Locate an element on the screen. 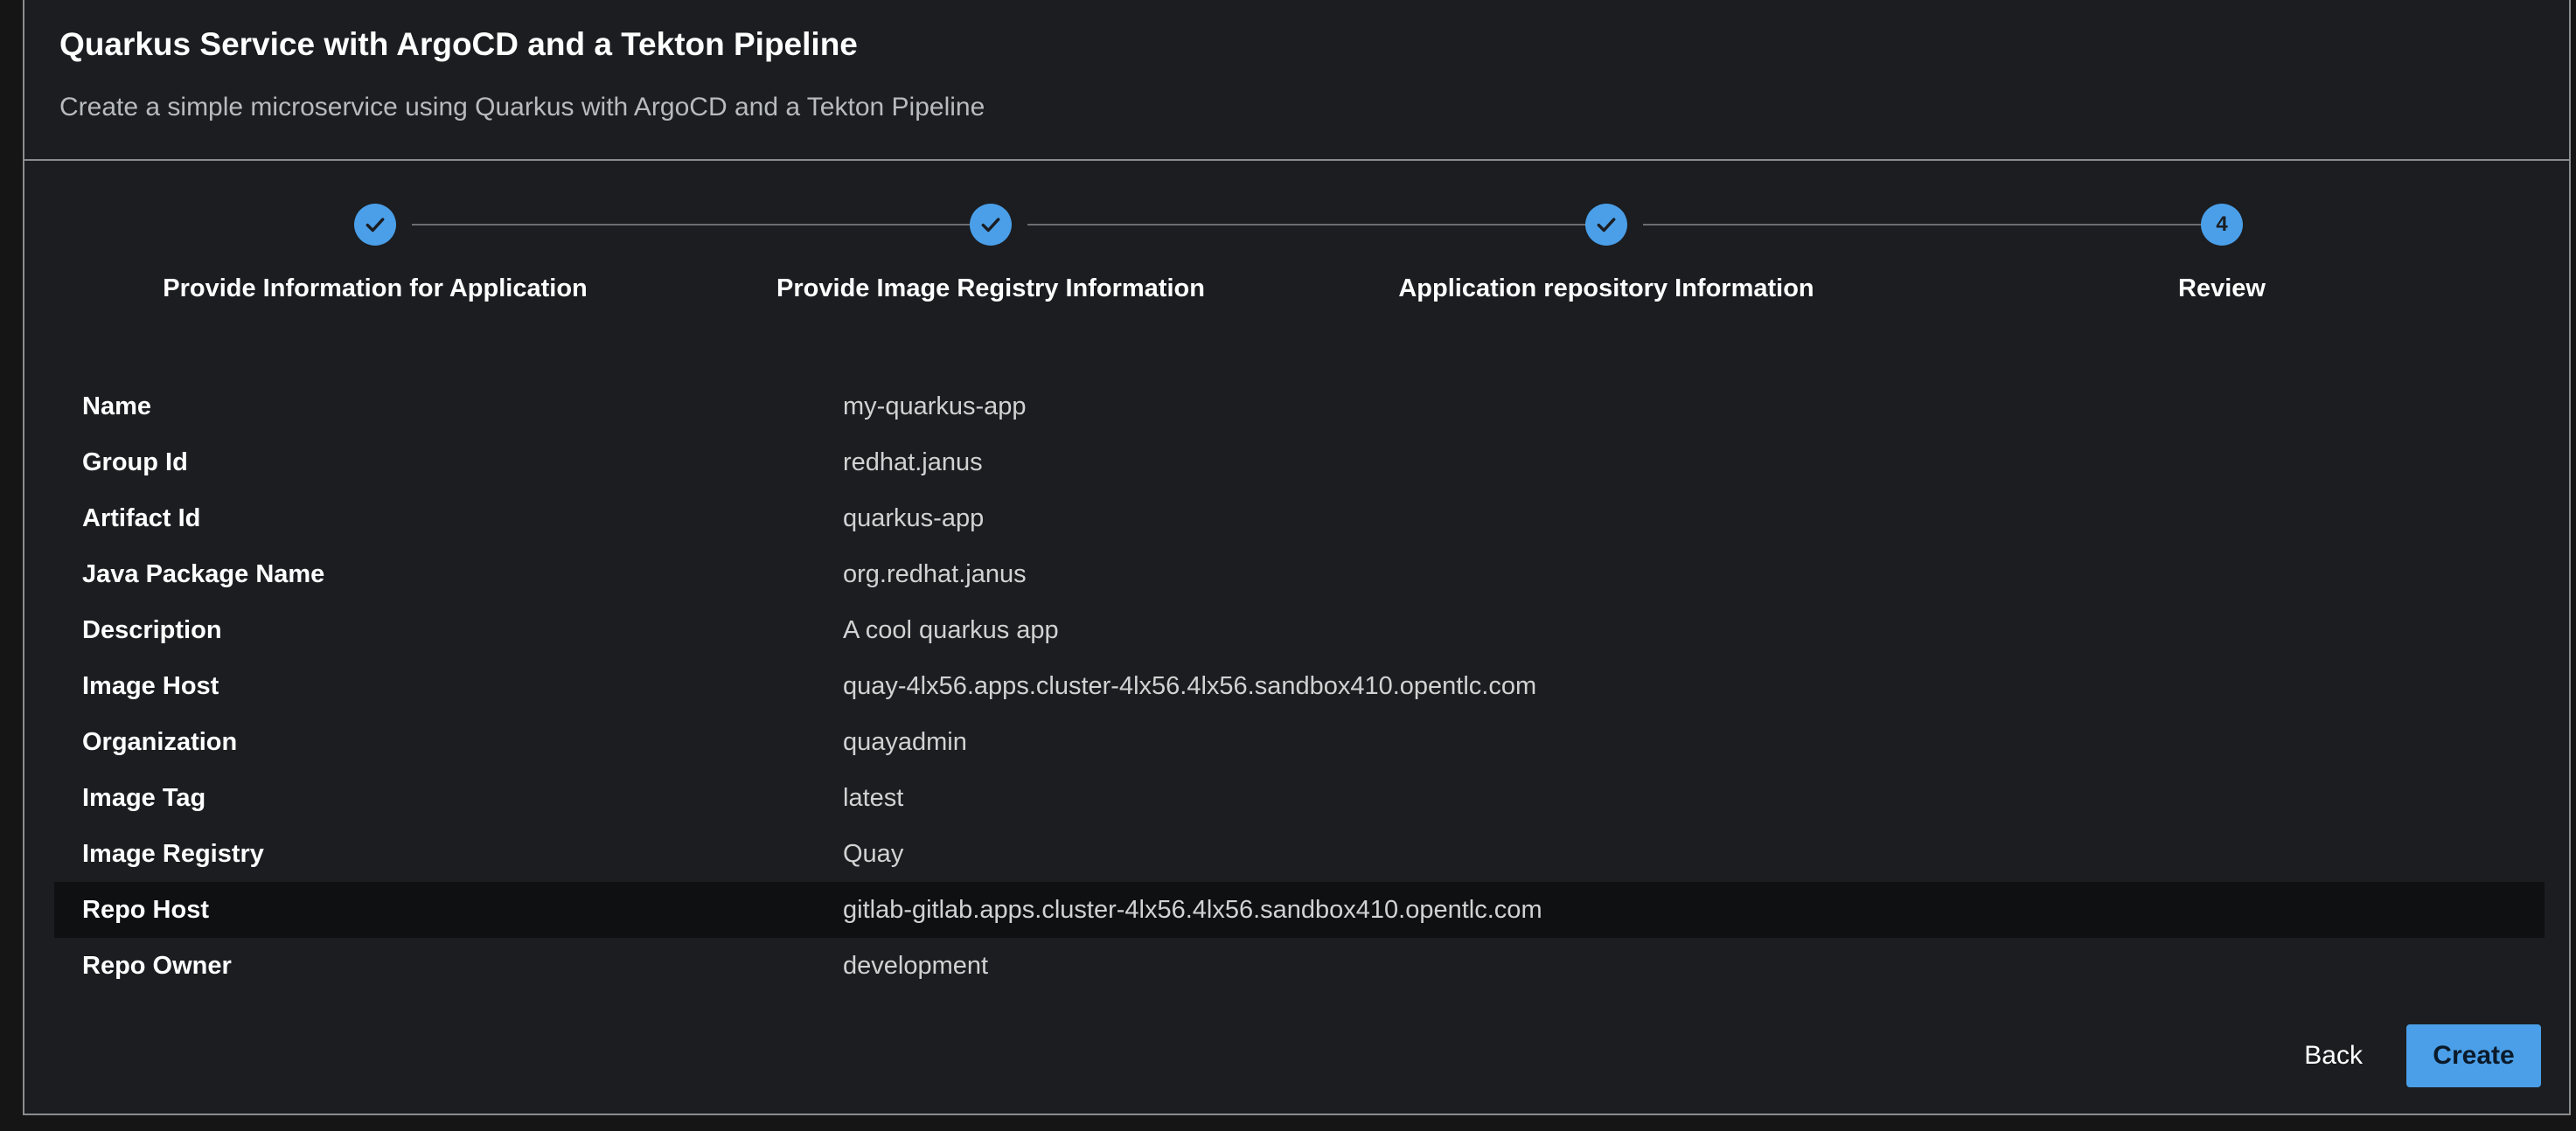  step-3-complete-icon is located at coordinates (1606, 225).